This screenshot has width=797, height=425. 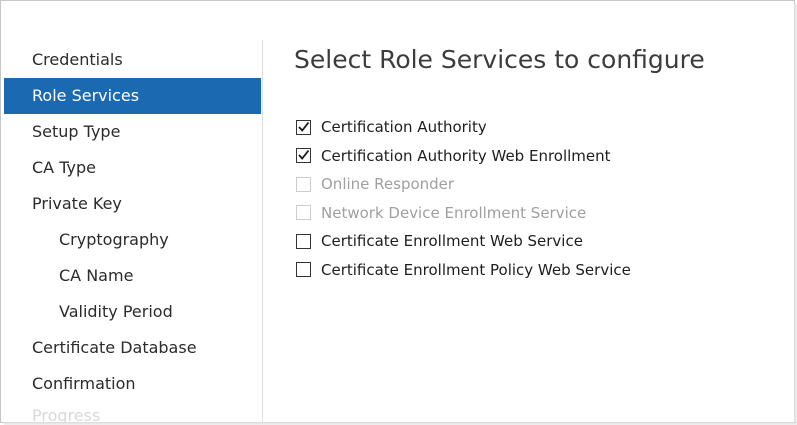 What do you see at coordinates (132, 96) in the screenshot?
I see `sidebar-item-role-services: Role Services` at bounding box center [132, 96].